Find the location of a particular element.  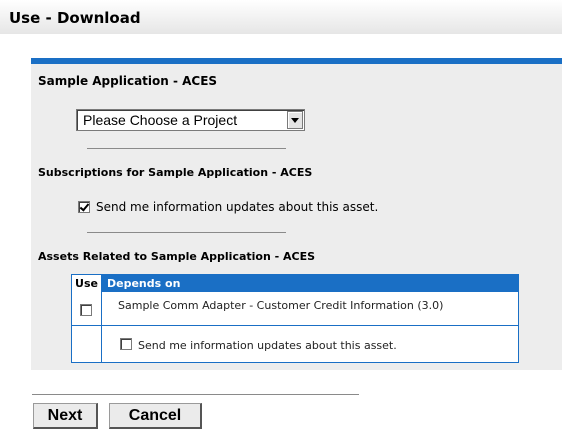

page-title: Use - Download is located at coordinates (75, 18).